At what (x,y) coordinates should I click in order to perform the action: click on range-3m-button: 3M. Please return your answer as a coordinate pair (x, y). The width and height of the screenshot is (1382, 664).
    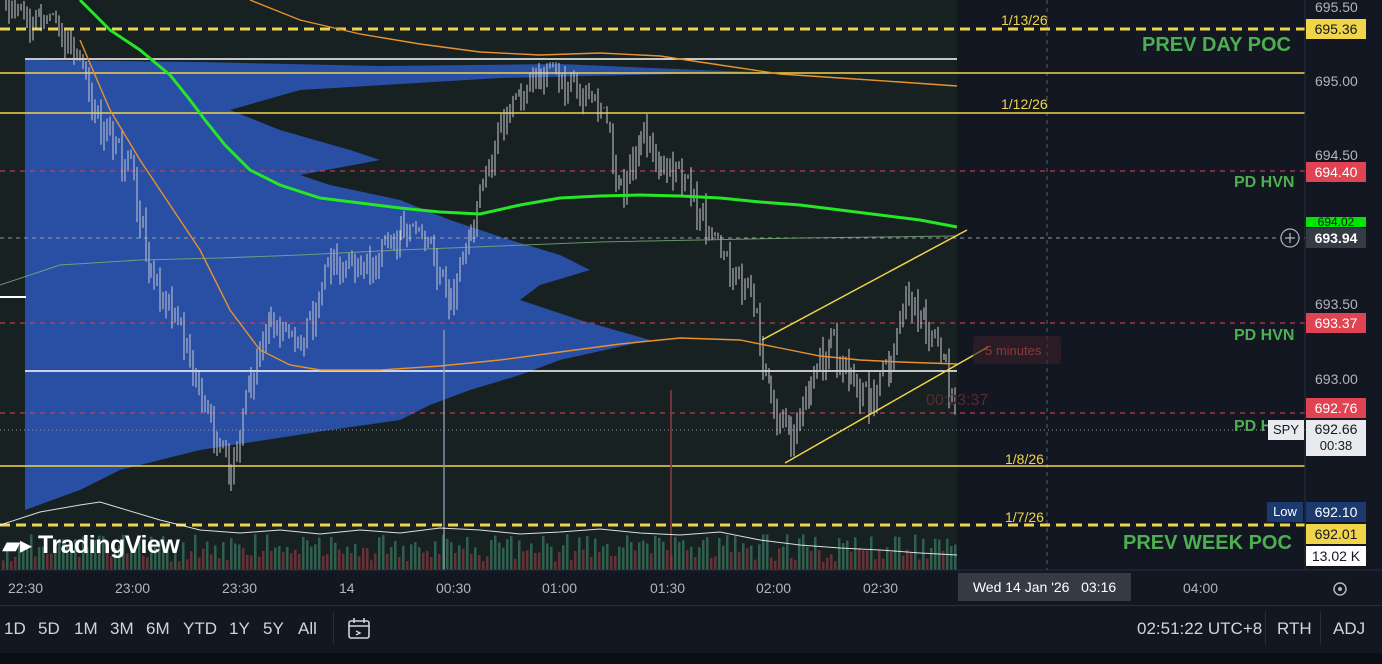
    Looking at the image, I should click on (122, 629).